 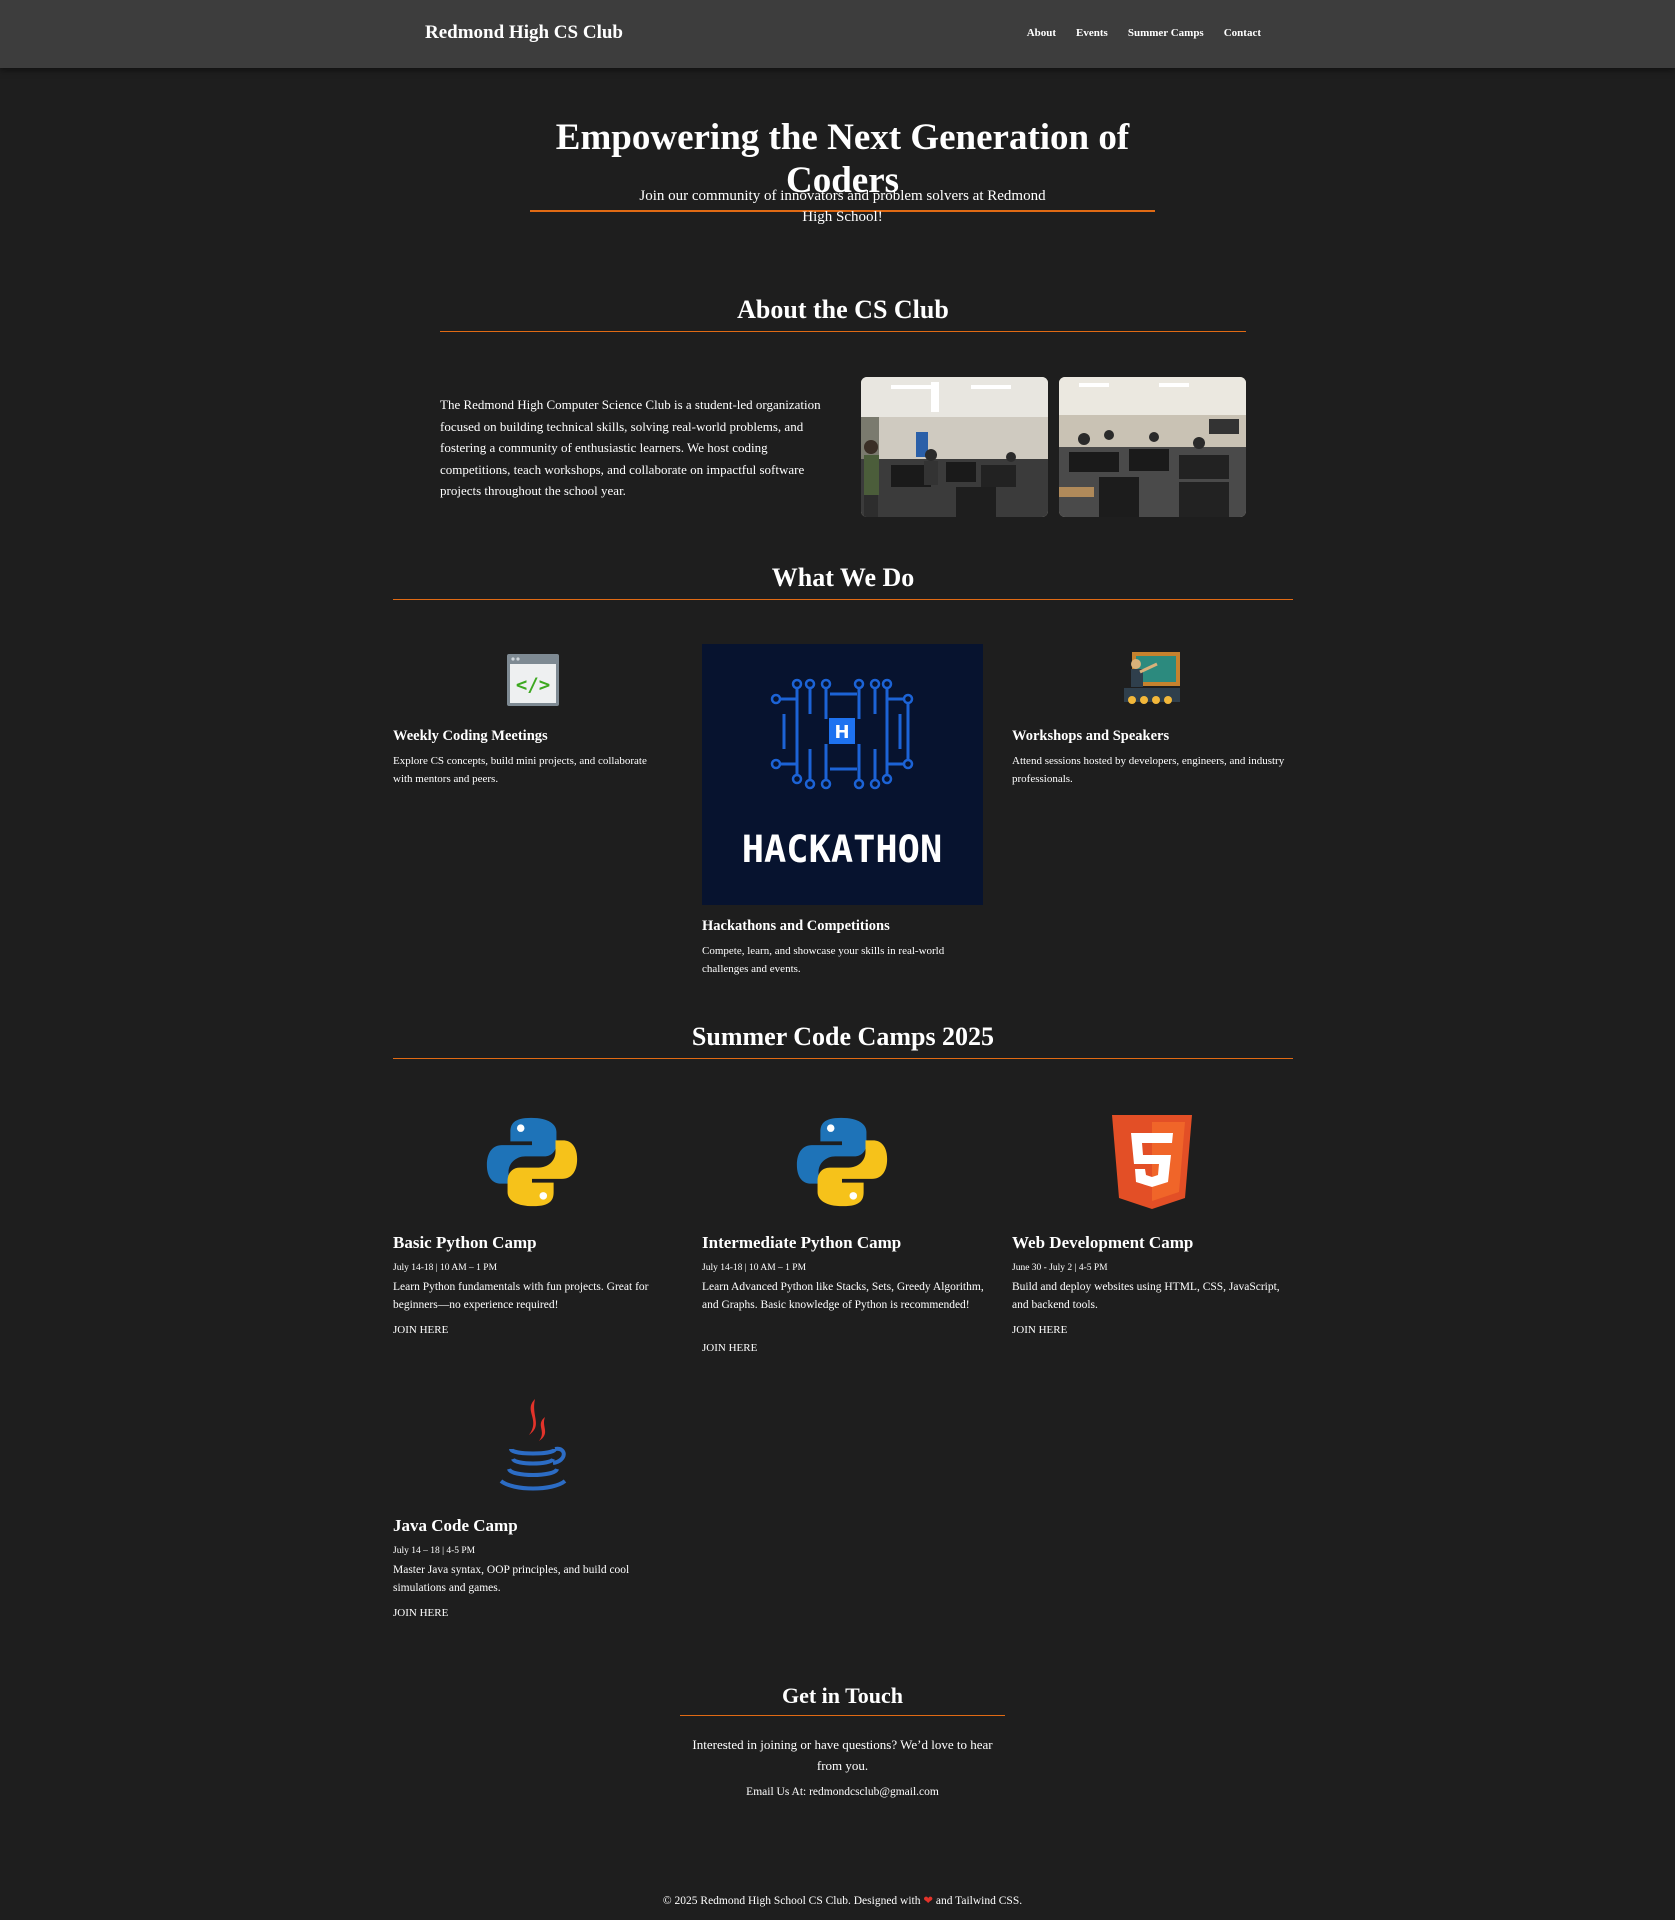 What do you see at coordinates (1039, 1330) in the screenshot?
I see `join-link-web-dev: JOIN HERE` at bounding box center [1039, 1330].